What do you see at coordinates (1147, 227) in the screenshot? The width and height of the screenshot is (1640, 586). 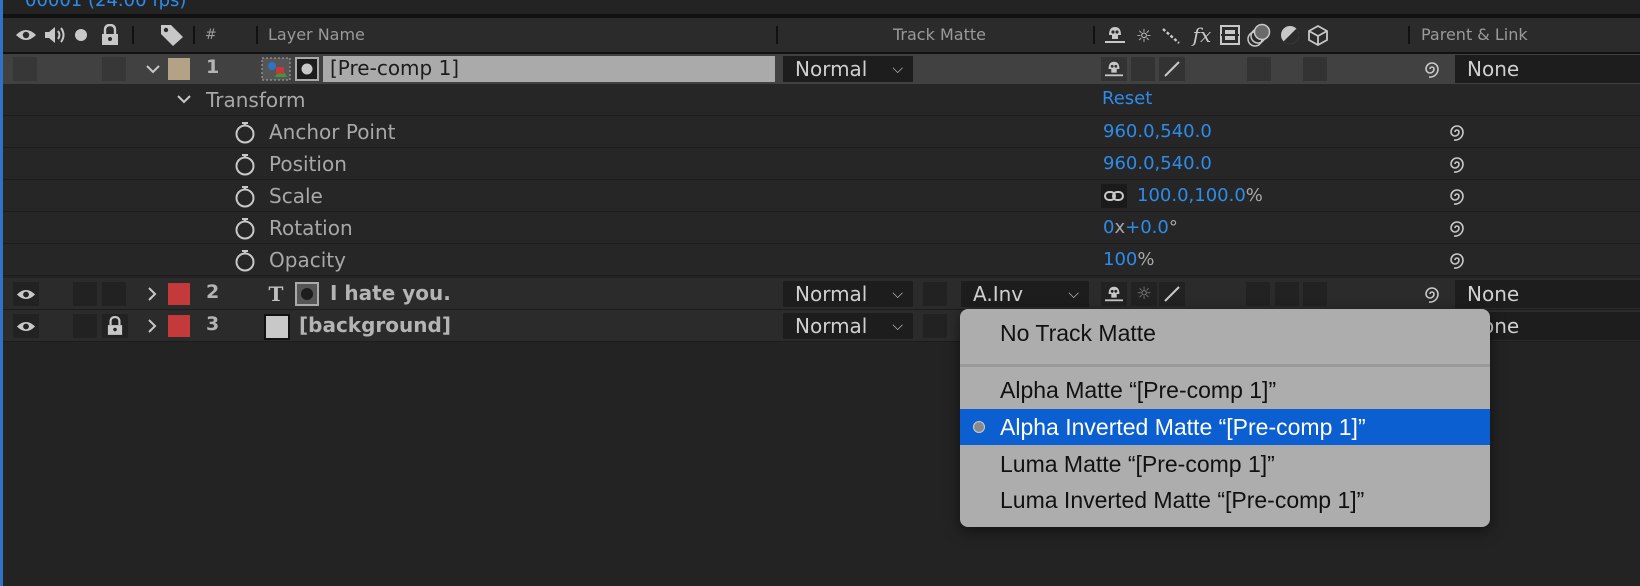 I see `rotation-degrees: +0.0` at bounding box center [1147, 227].